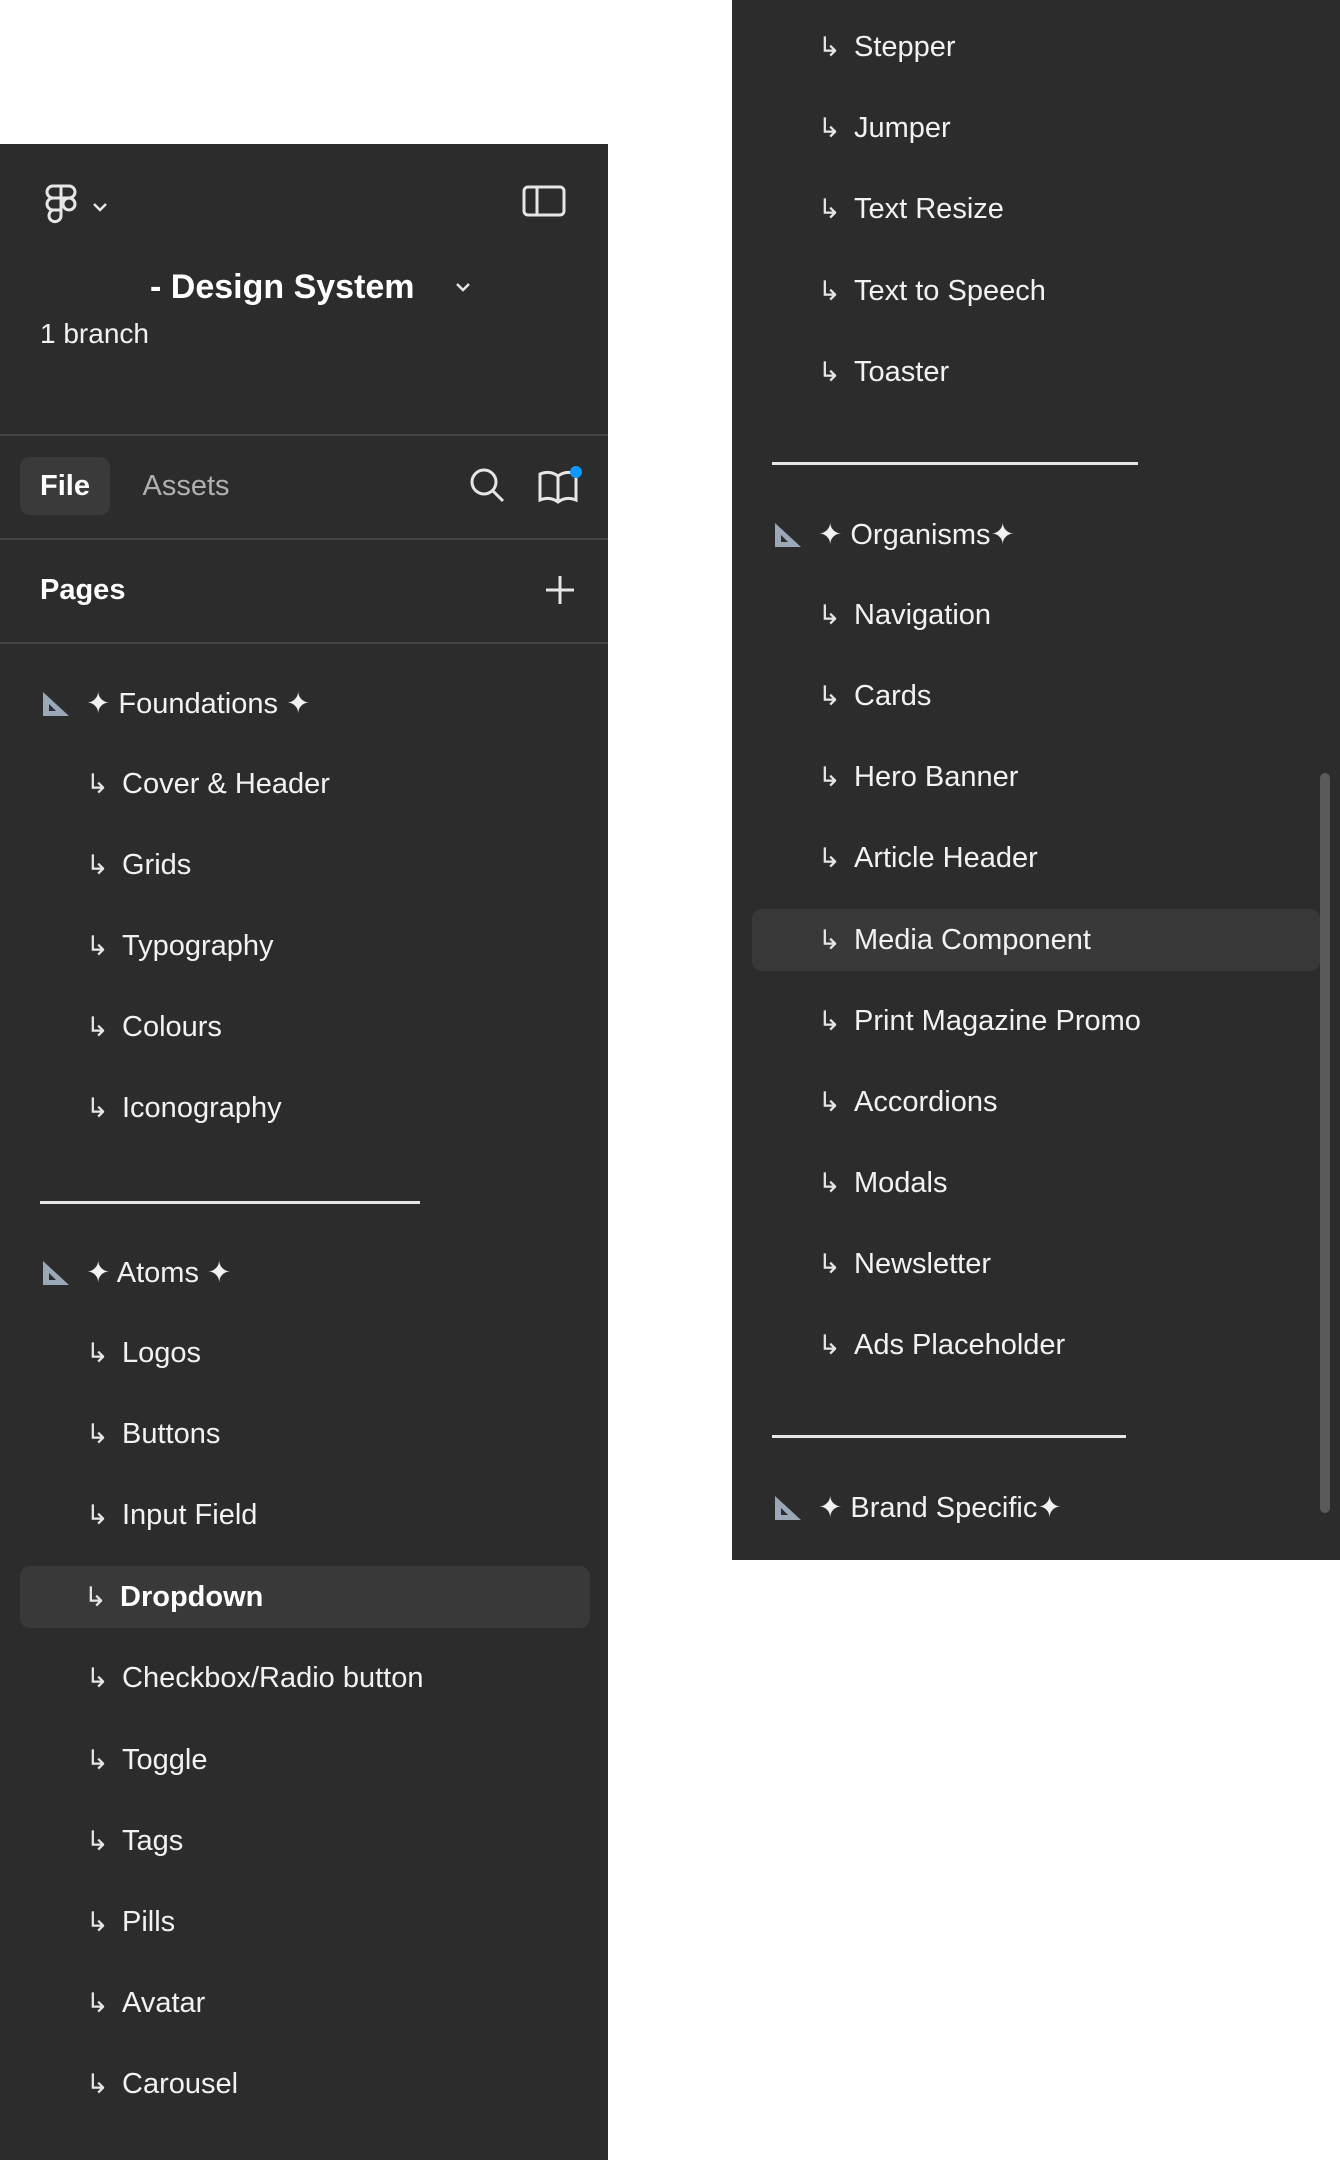 The height and width of the screenshot is (2160, 1340). Describe the element at coordinates (80, 207) in the screenshot. I see `main-menu-button` at that location.